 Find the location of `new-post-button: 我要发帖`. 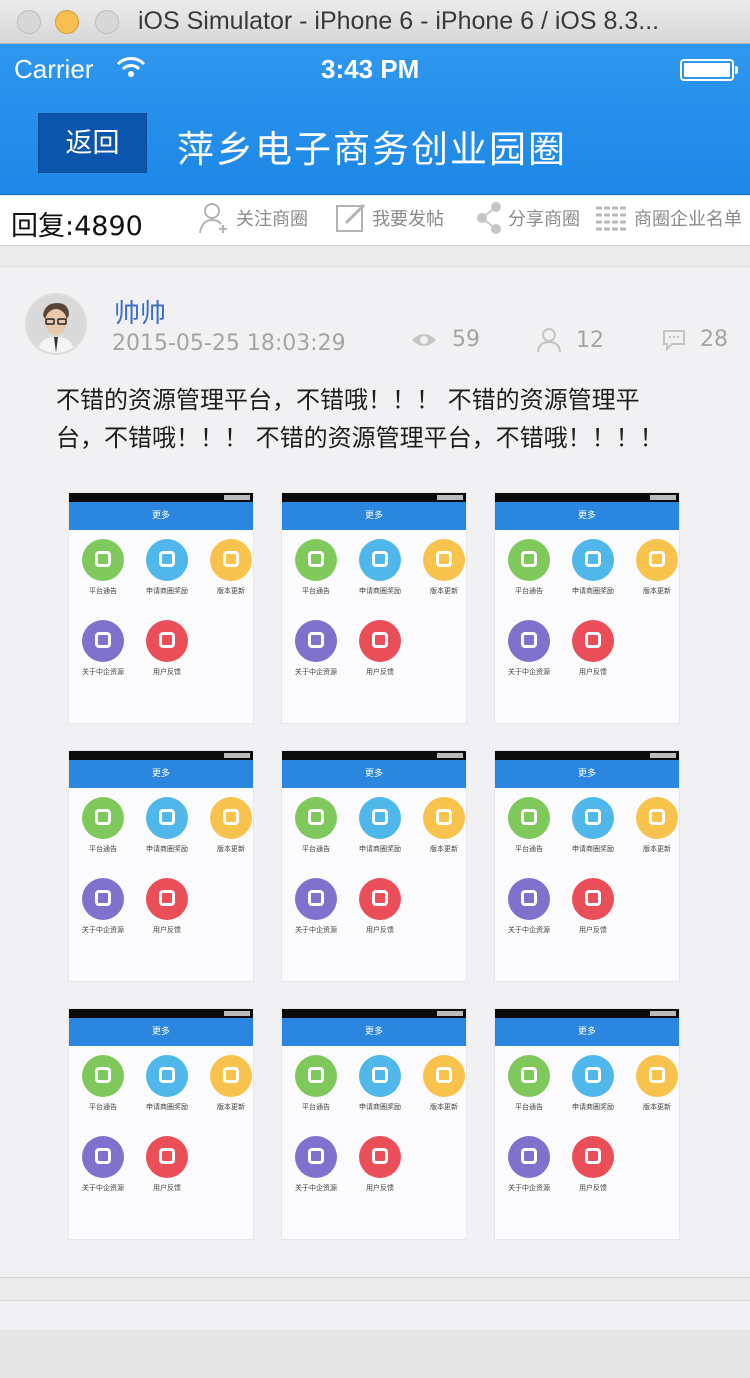

new-post-button: 我要发帖 is located at coordinates (389, 218).